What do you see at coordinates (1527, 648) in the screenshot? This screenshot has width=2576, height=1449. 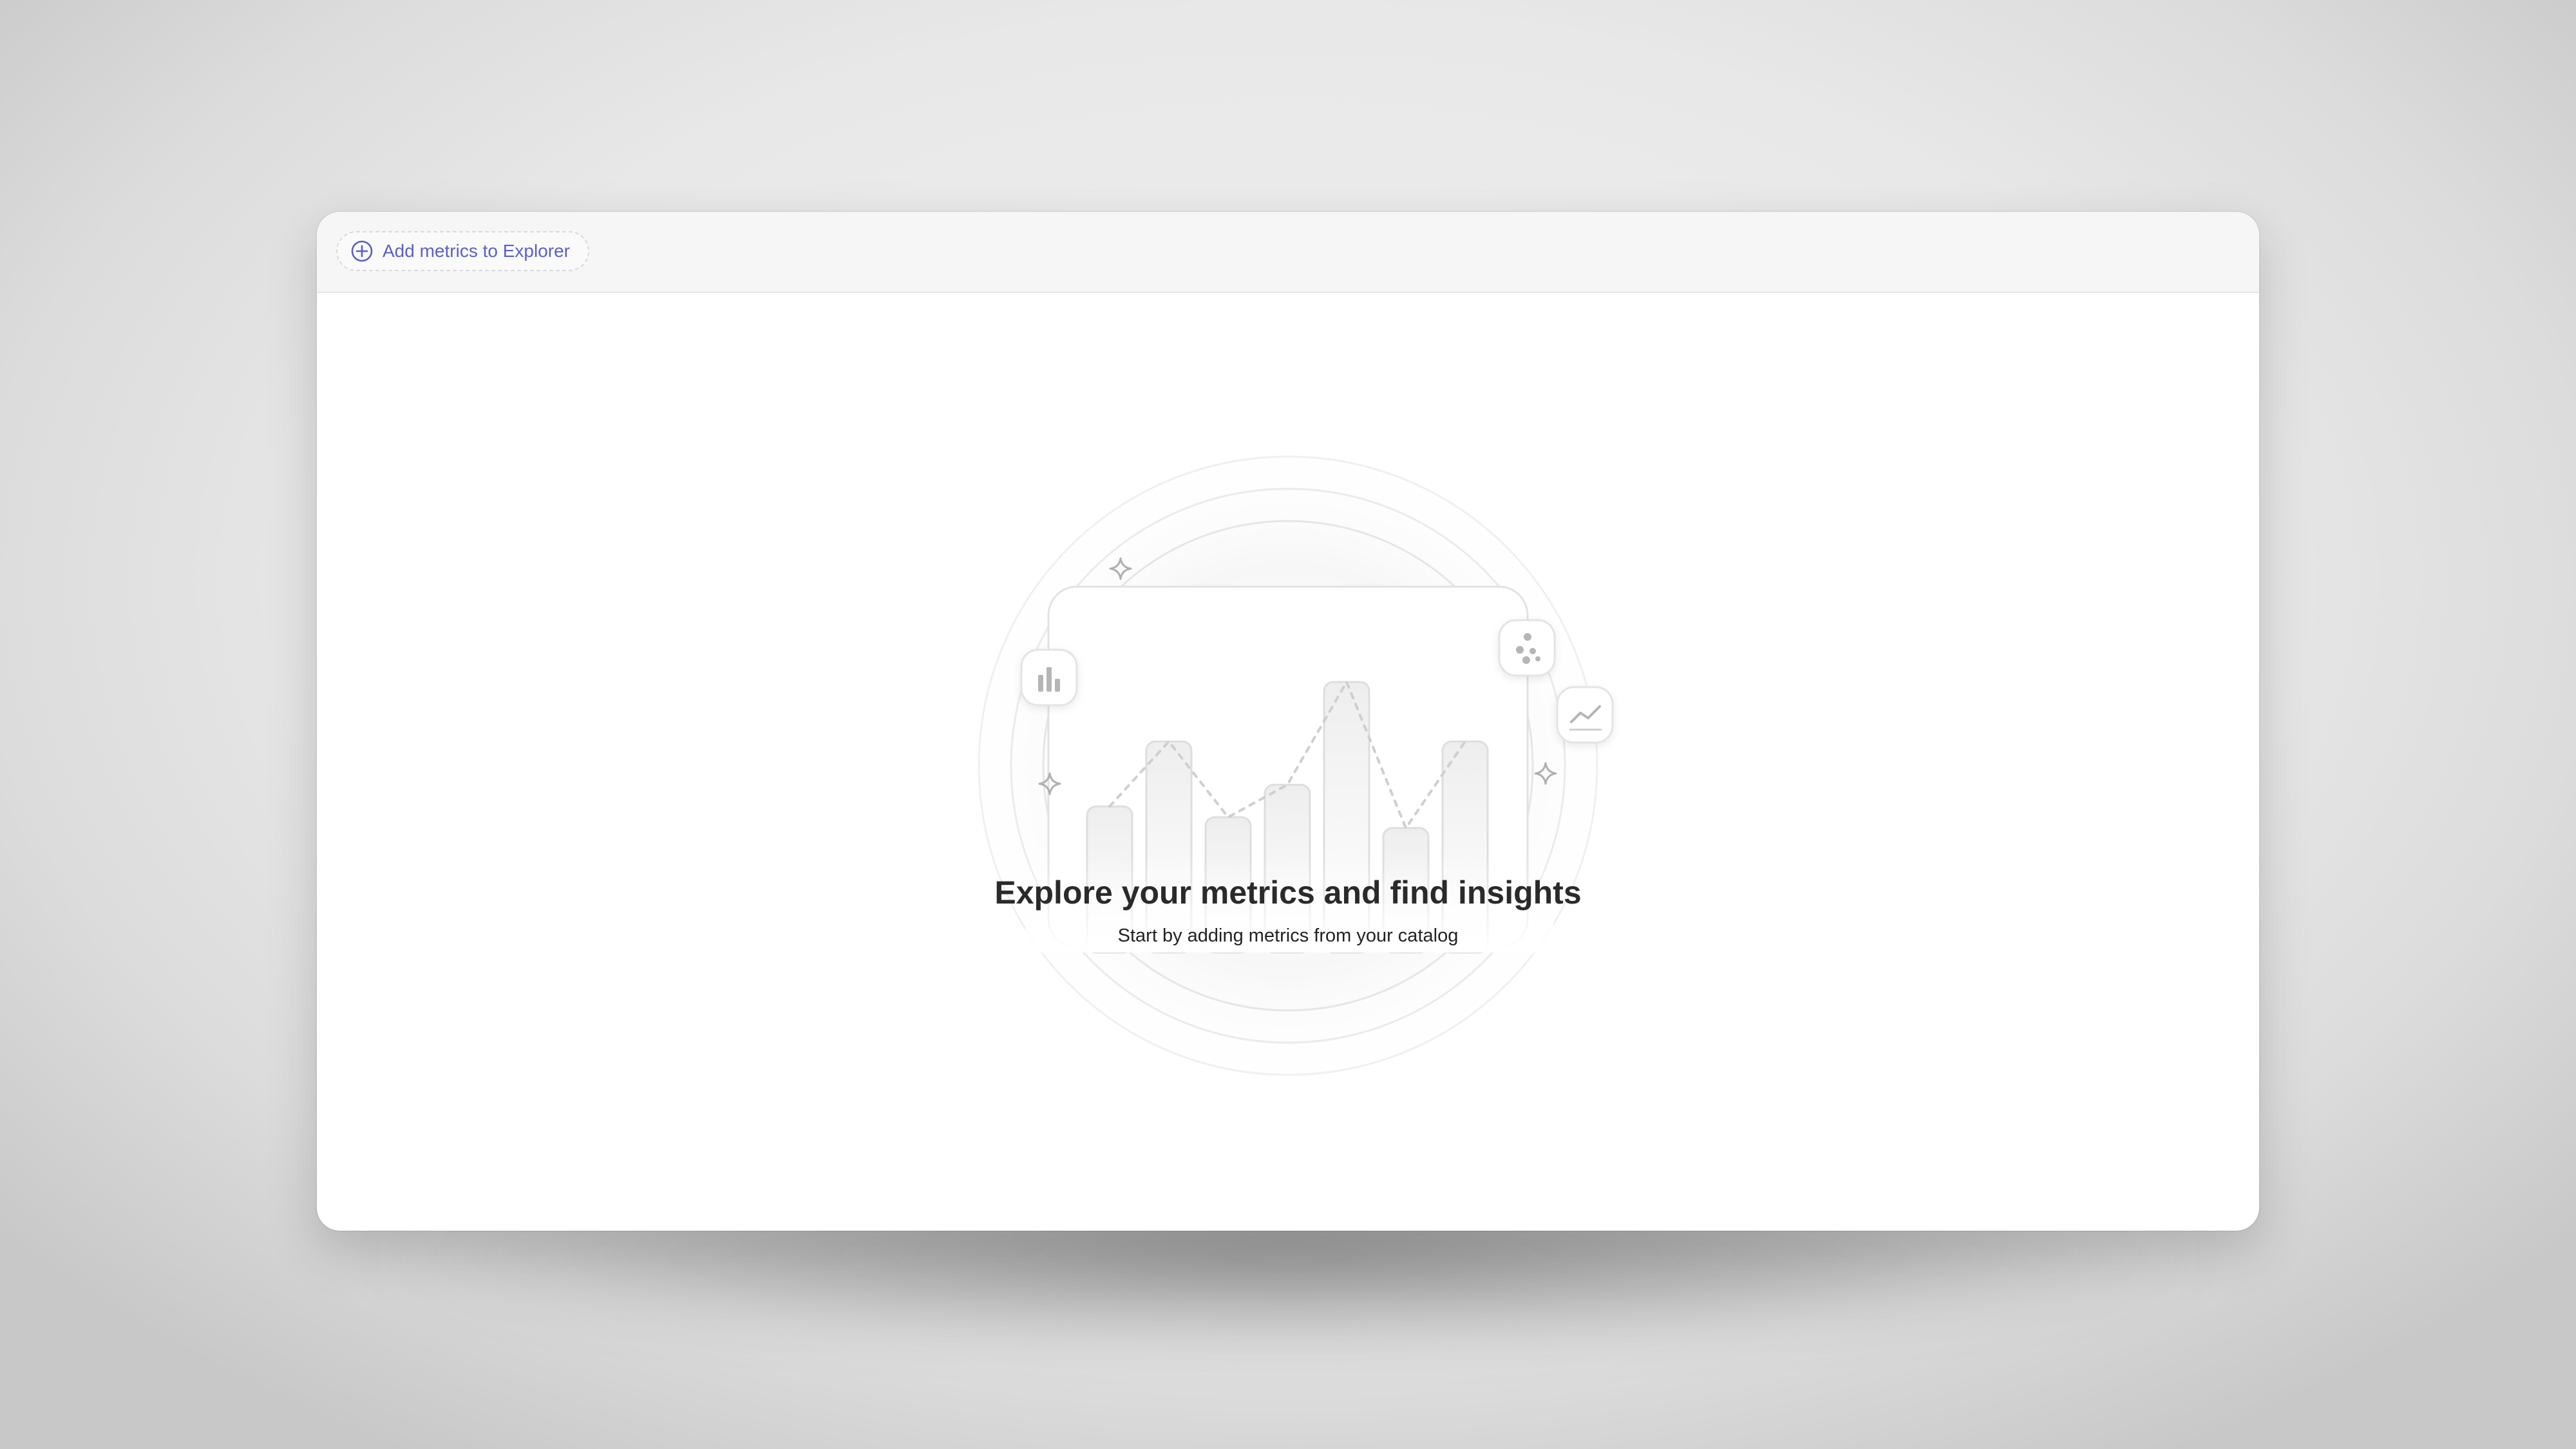 I see `scatter-icon` at bounding box center [1527, 648].